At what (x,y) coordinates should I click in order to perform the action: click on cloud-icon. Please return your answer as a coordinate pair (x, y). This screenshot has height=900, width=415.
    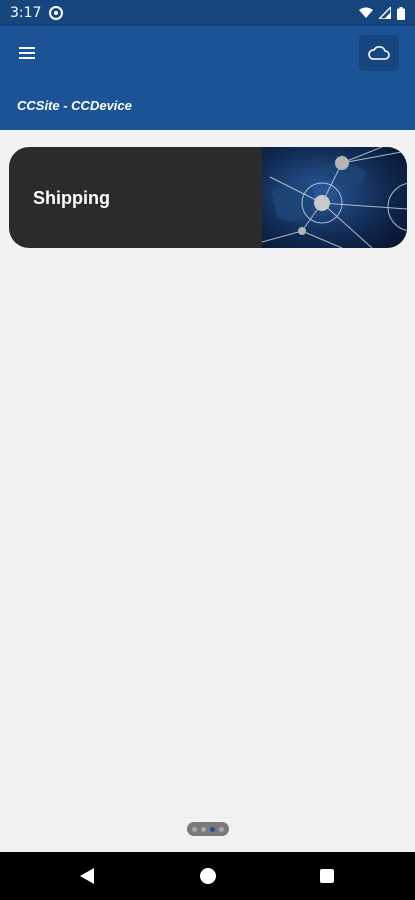
    Looking at the image, I should click on (379, 53).